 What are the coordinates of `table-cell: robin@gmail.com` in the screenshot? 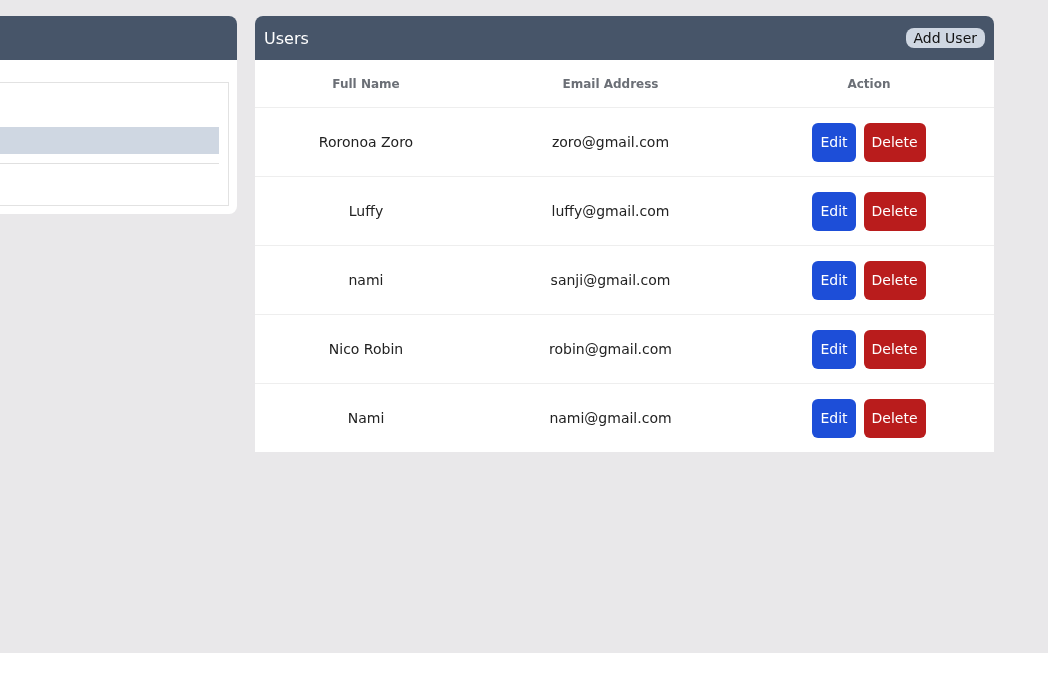 It's located at (610, 349).